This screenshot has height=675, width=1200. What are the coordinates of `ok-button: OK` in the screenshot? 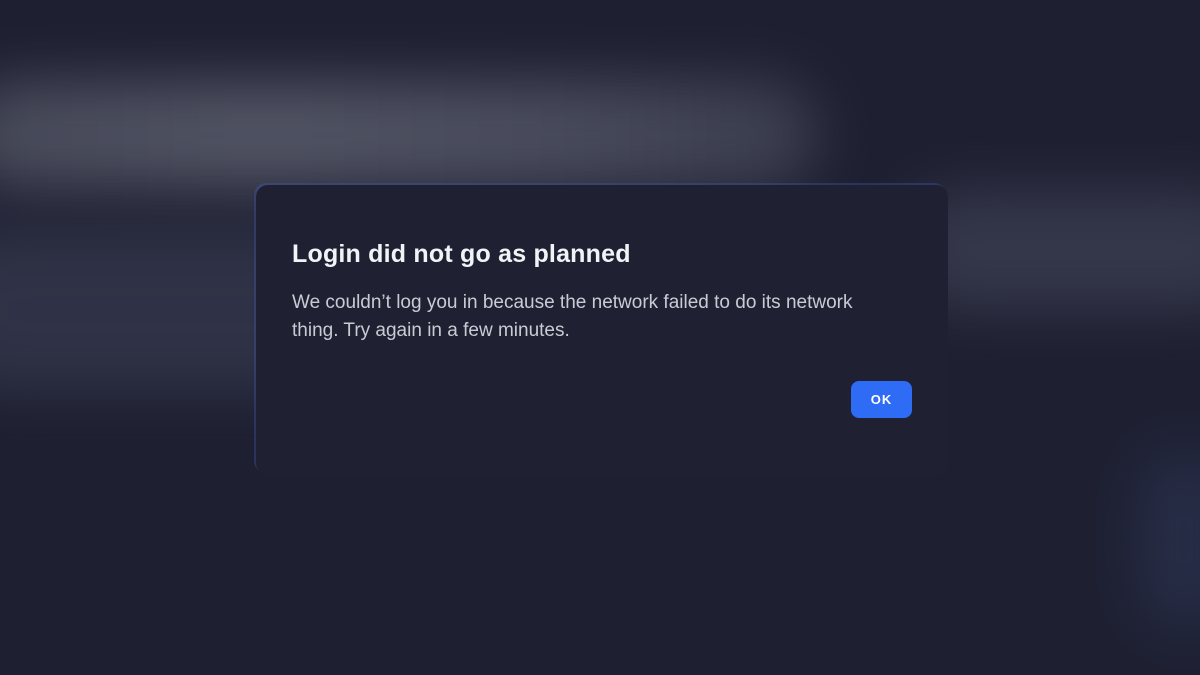 It's located at (881, 399).